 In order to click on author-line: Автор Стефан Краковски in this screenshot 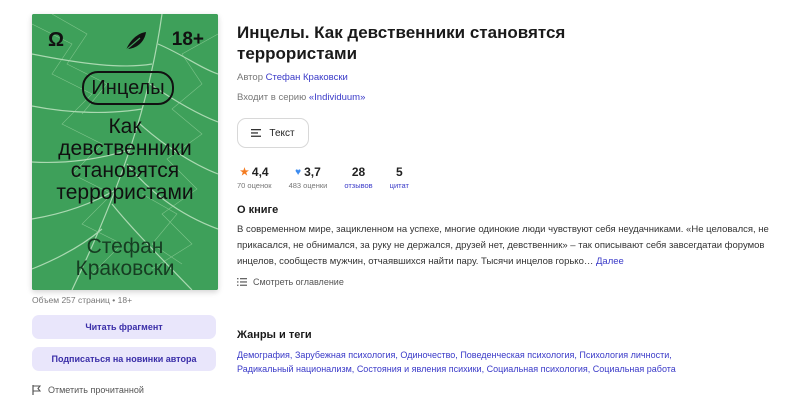, I will do `click(507, 77)`.